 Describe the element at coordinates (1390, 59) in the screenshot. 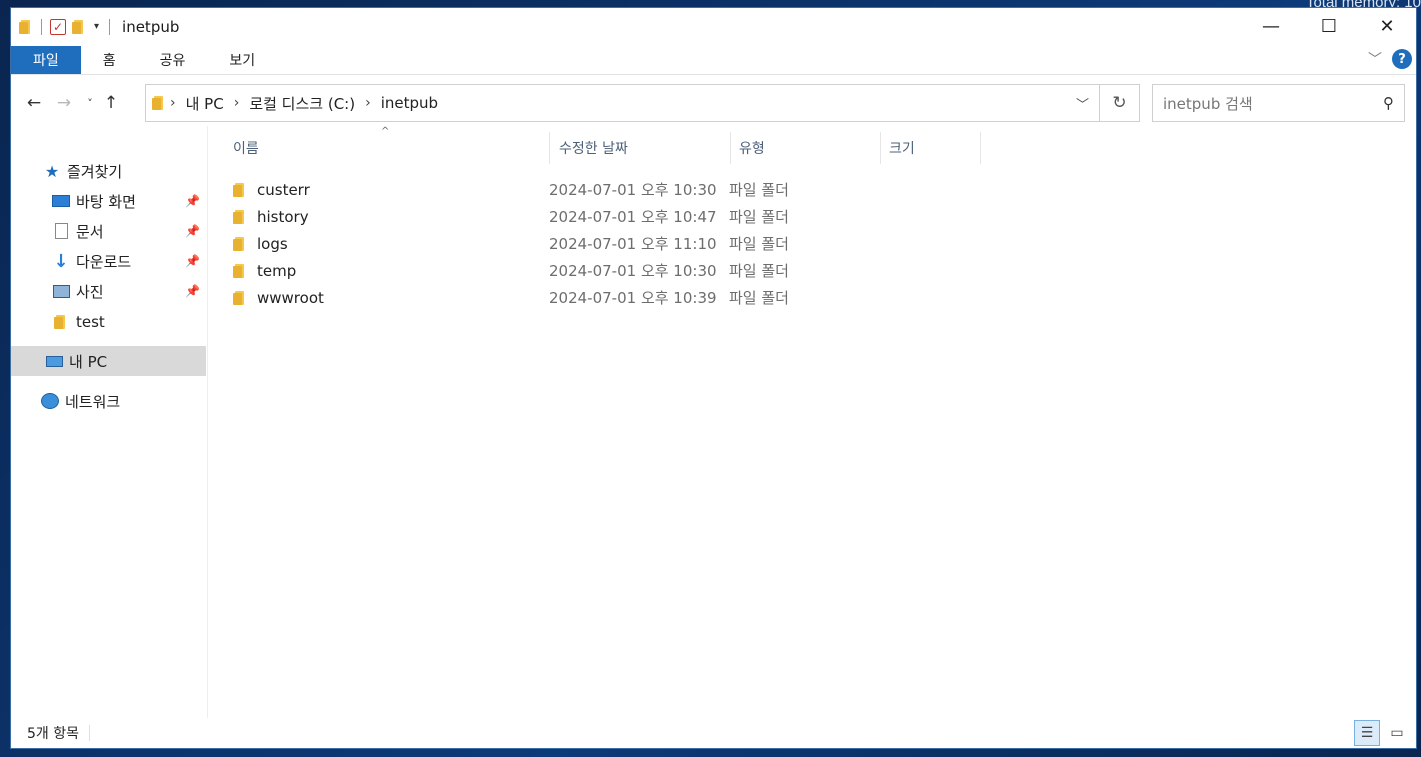

I see `ribbon-right-controls: ﹀ ?` at that location.